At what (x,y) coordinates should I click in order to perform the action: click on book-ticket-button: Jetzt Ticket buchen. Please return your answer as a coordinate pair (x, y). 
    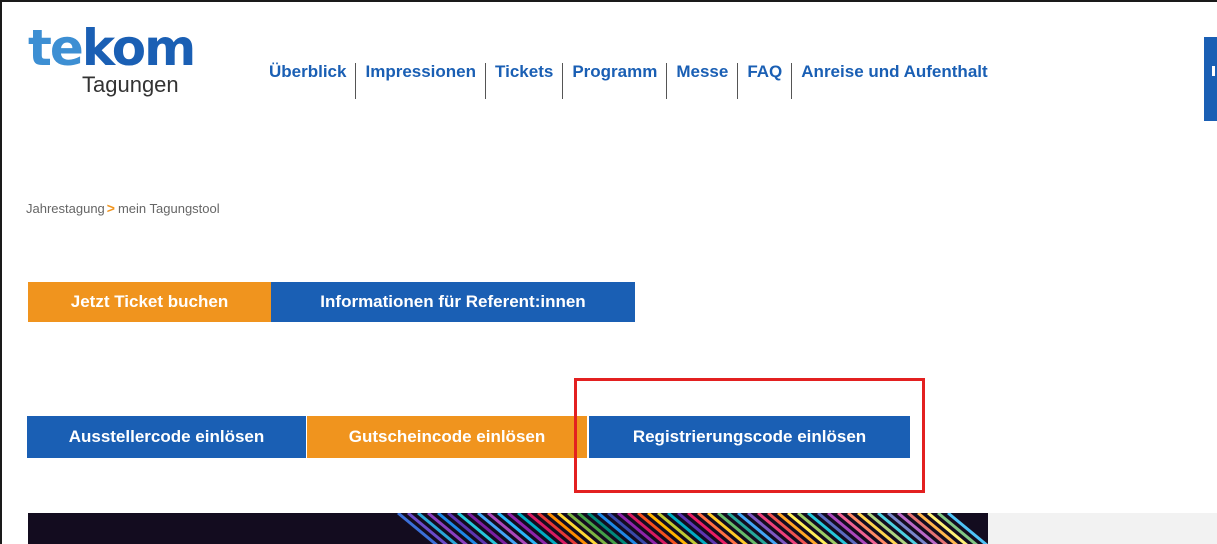
    Looking at the image, I should click on (149, 302).